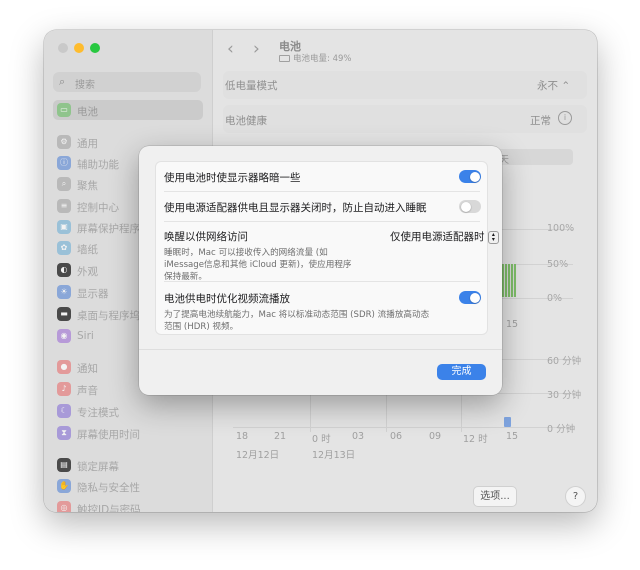 The height and width of the screenshot is (570, 640). Describe the element at coordinates (284, 58) in the screenshot. I see `battery-small-icon` at that location.